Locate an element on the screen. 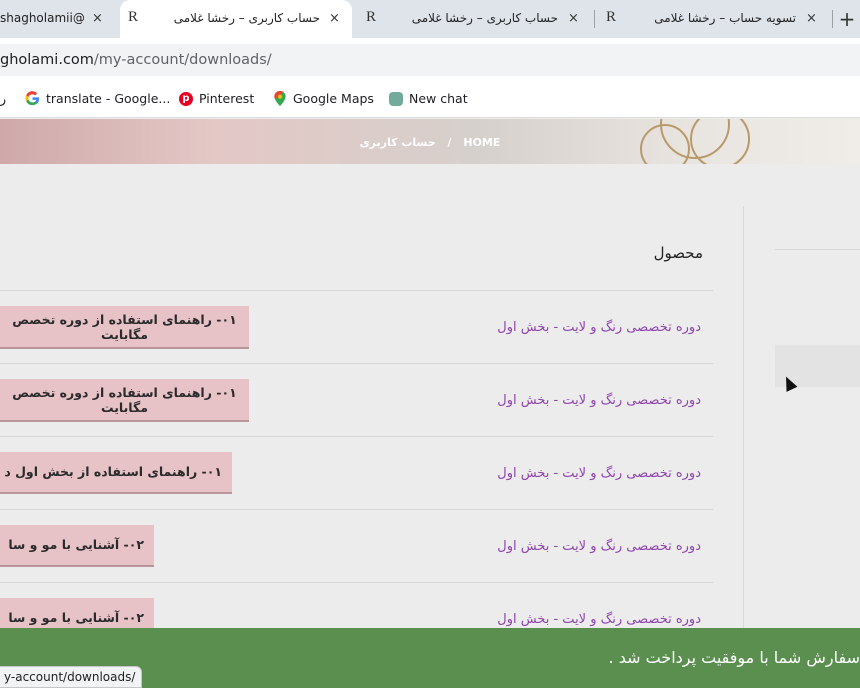 This screenshot has width=860, height=688. download-label: ۰۱- راهنمای استفاده از بخش اول د is located at coordinates (113, 471).